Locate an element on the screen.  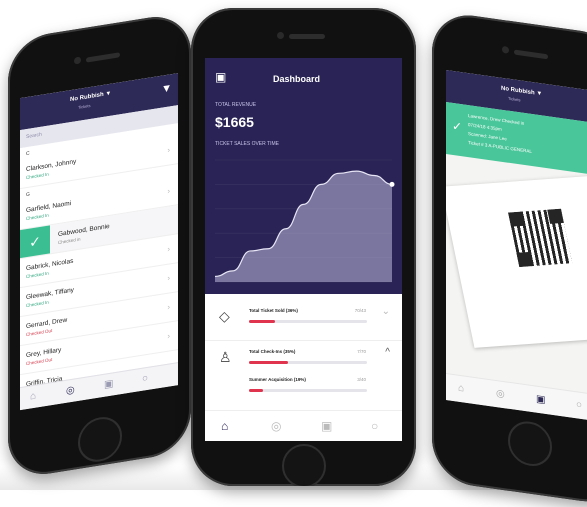
last-point-marker is located at coordinates (392, 184).